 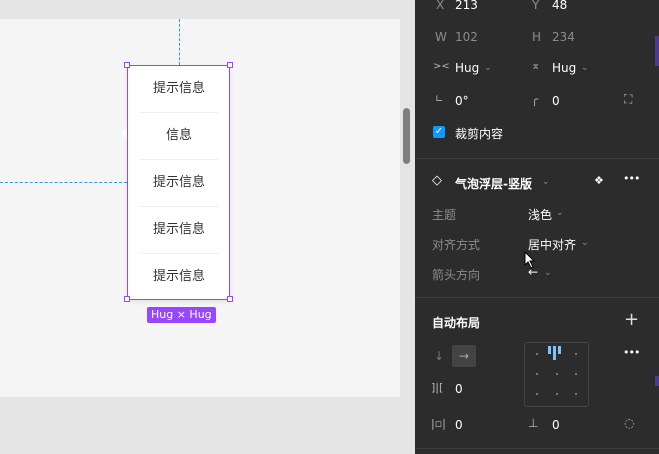 What do you see at coordinates (467, 68) in the screenshot?
I see `horizontal-sizing-select: Hug` at bounding box center [467, 68].